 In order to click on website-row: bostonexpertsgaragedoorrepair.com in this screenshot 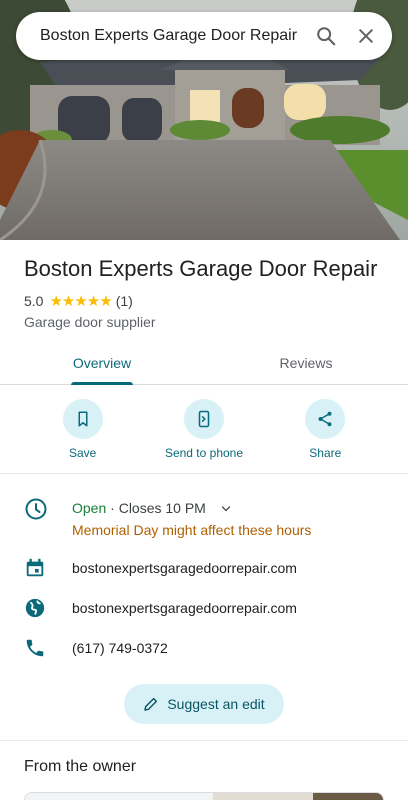, I will do `click(204, 610)`.